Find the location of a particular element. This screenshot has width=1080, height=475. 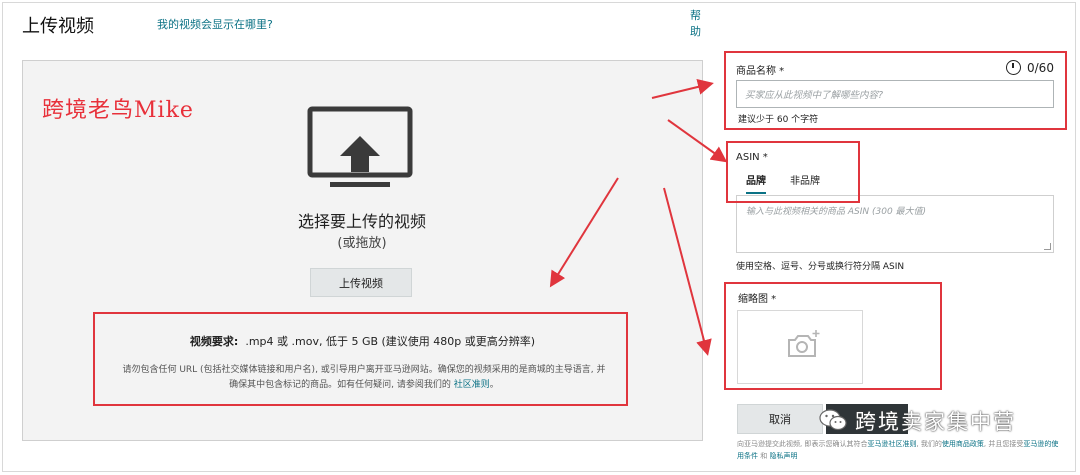

resize-grip-icon is located at coordinates (1047, 246).